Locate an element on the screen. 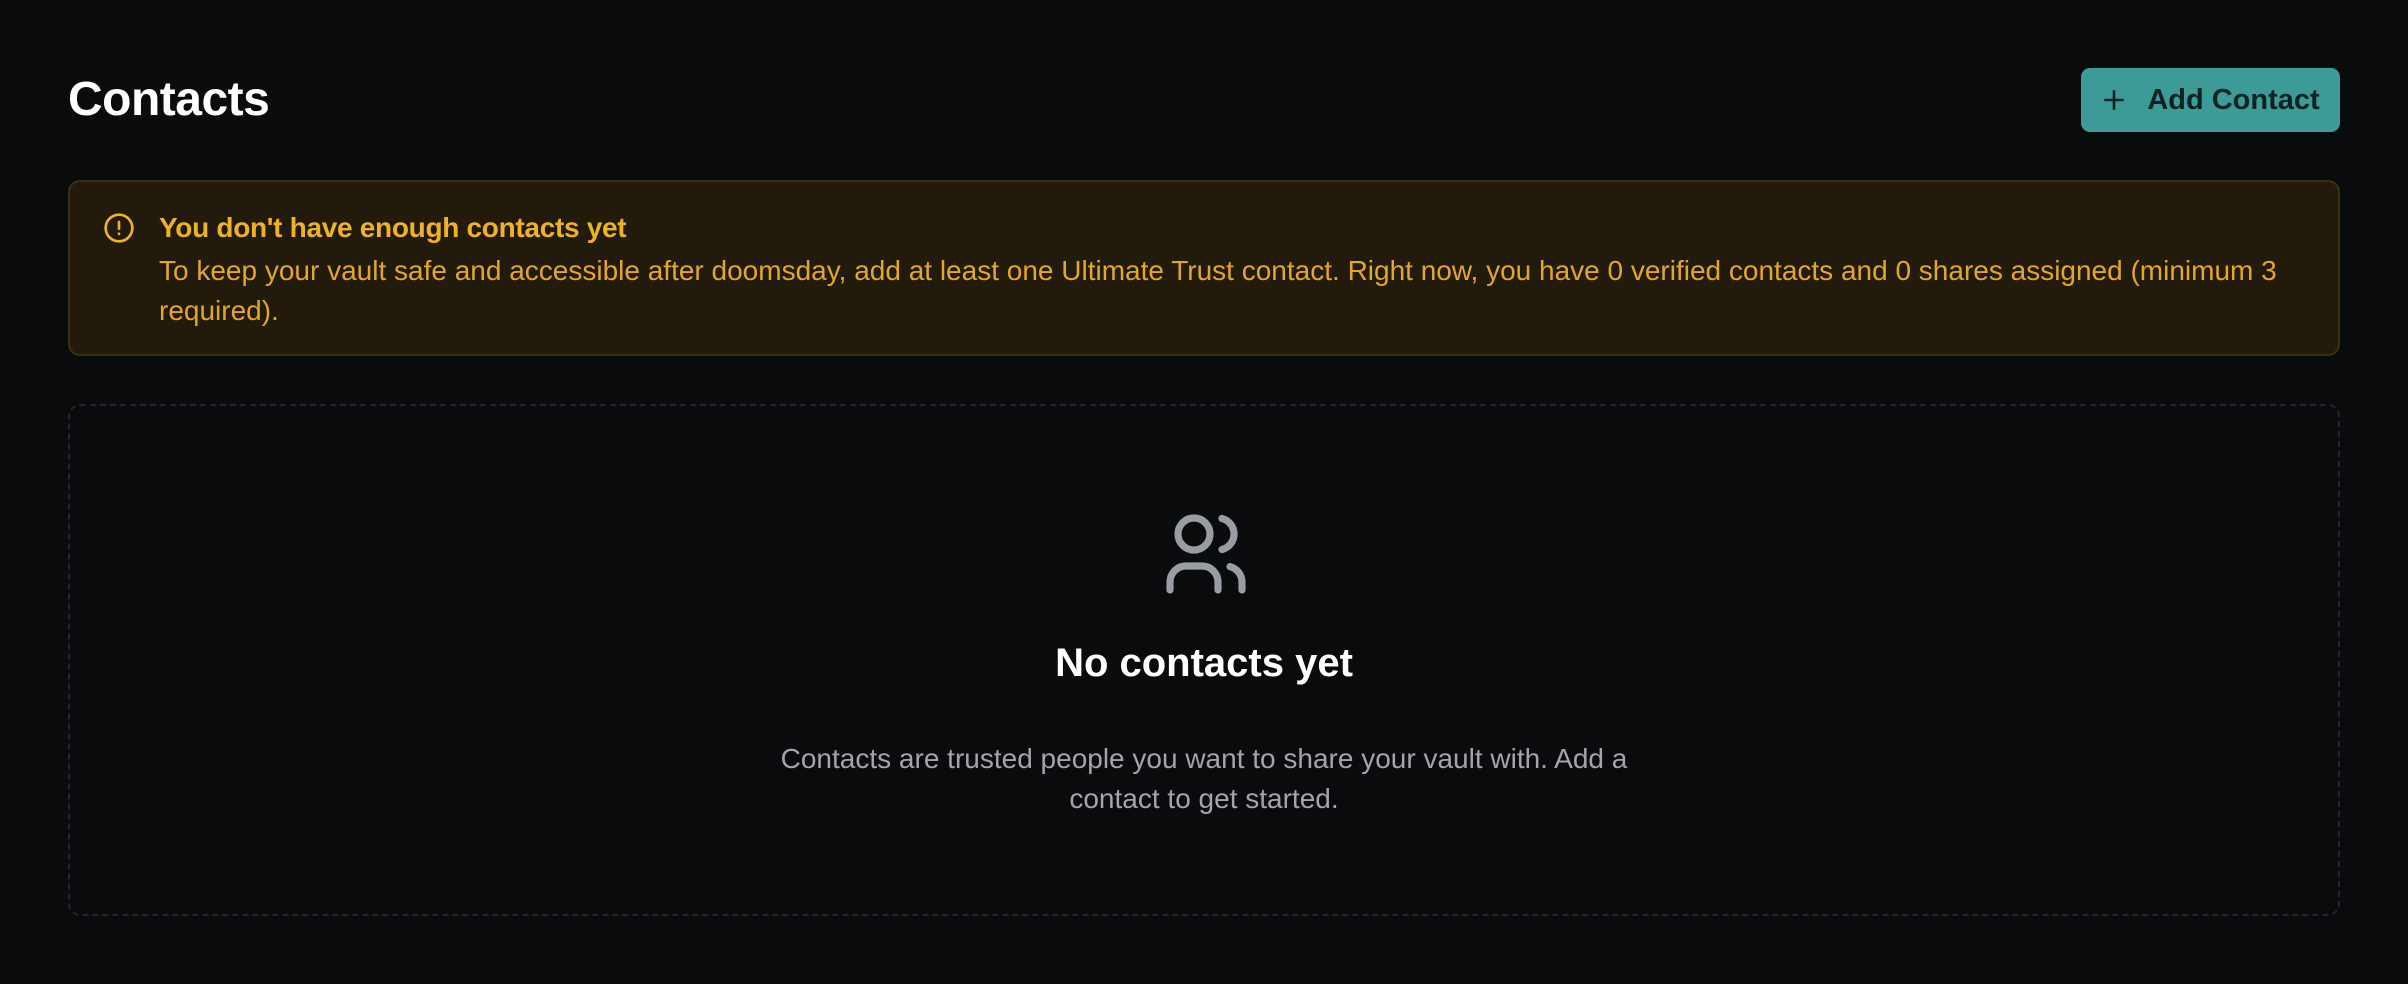  alert-circle-icon is located at coordinates (119, 228).